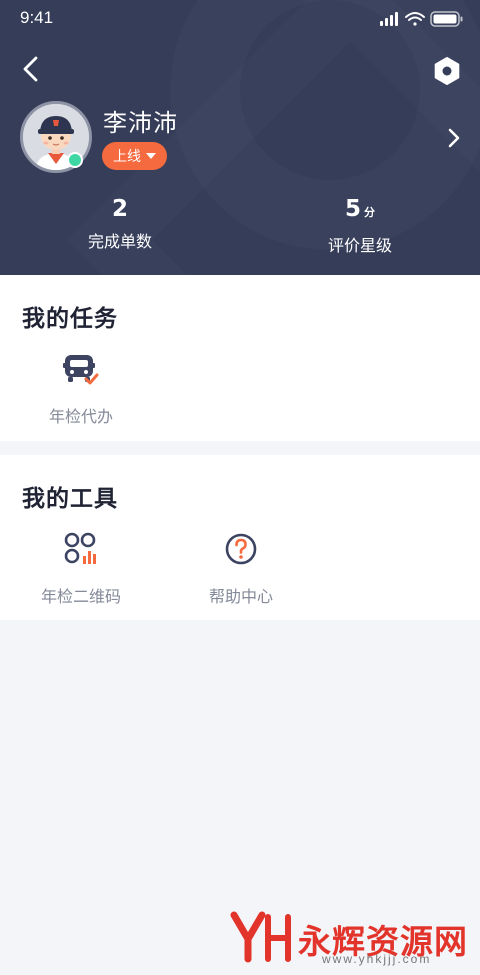  Describe the element at coordinates (454, 138) in the screenshot. I see `chevron-right-icon` at that location.